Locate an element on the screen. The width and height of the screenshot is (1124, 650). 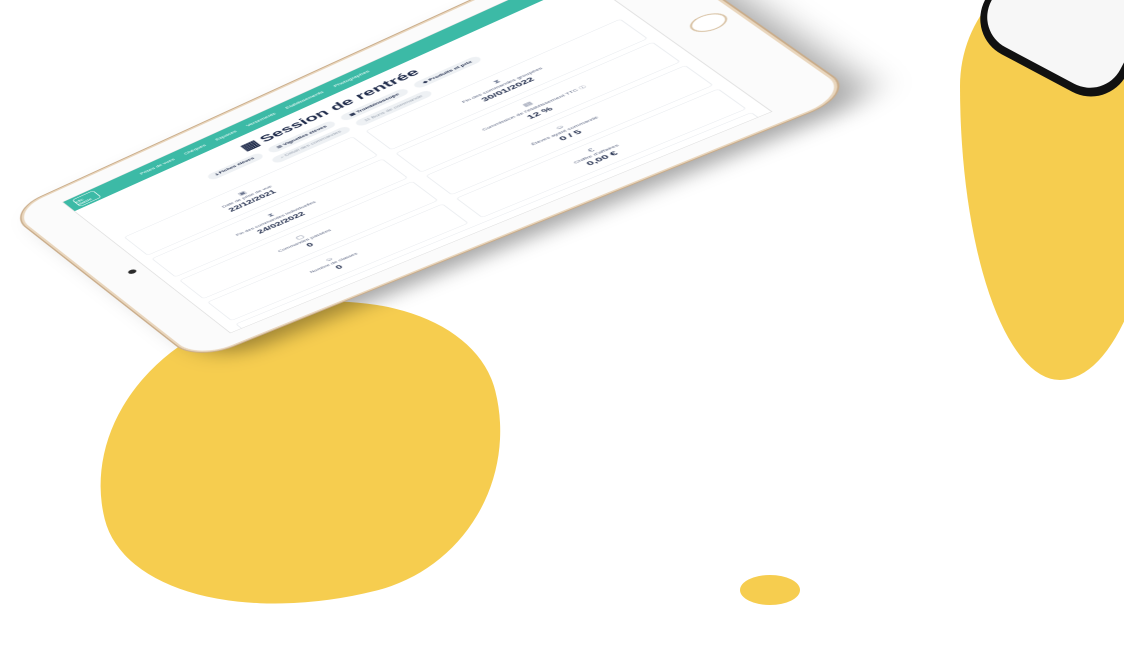
credit-card-icon: ▭ is located at coordinates (643, 197).